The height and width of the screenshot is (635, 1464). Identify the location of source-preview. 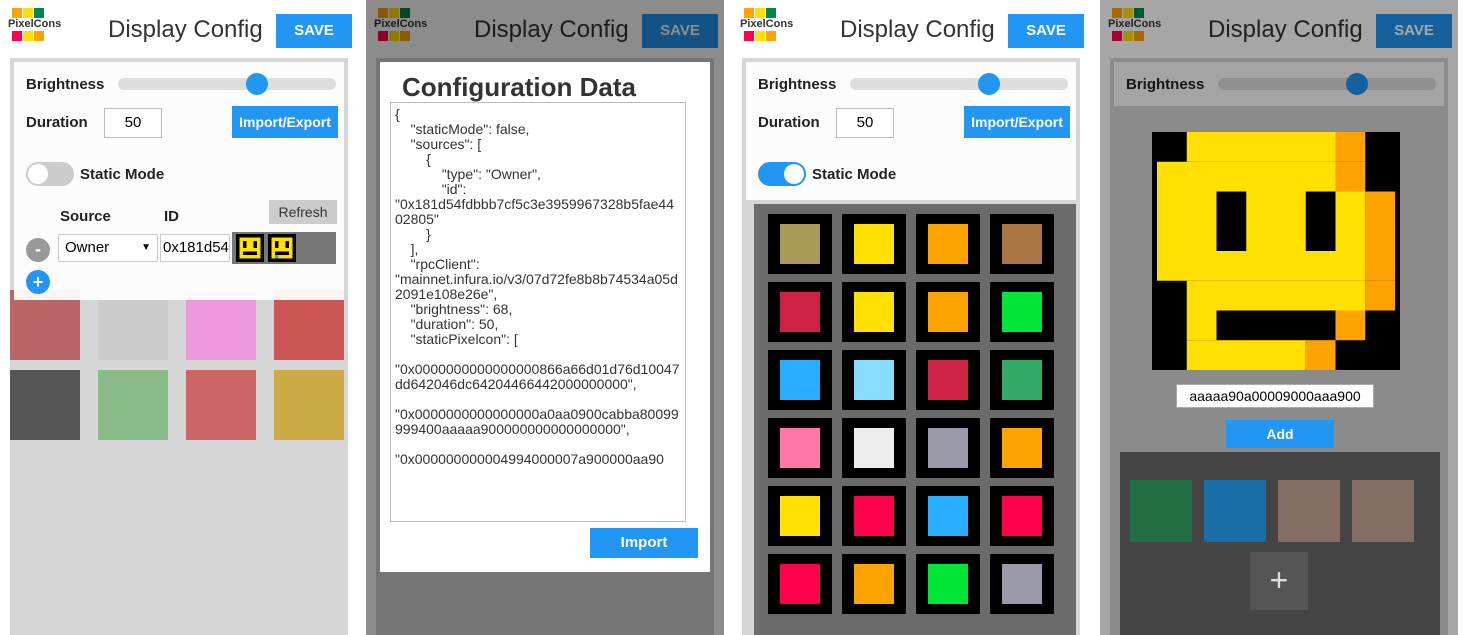
(284, 248).